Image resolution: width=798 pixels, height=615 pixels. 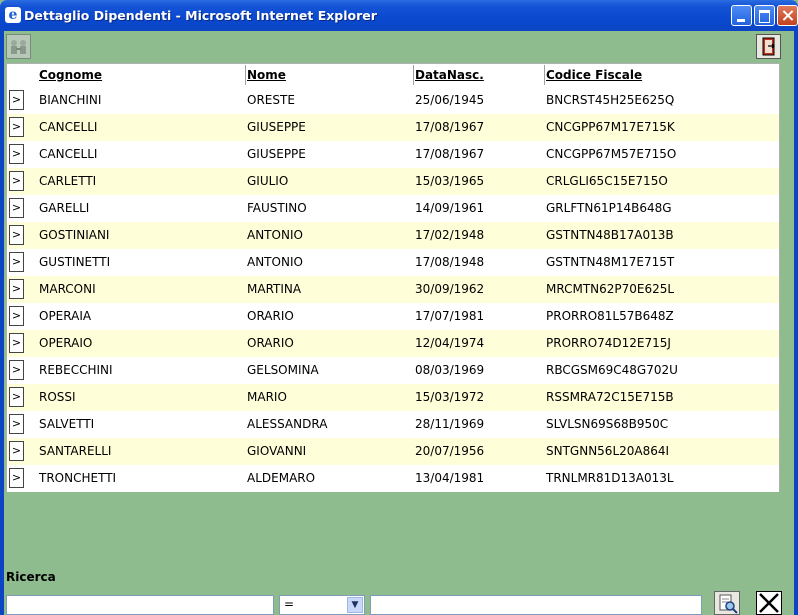 I want to click on cell-datanasc: 17/02/1948, so click(x=450, y=235).